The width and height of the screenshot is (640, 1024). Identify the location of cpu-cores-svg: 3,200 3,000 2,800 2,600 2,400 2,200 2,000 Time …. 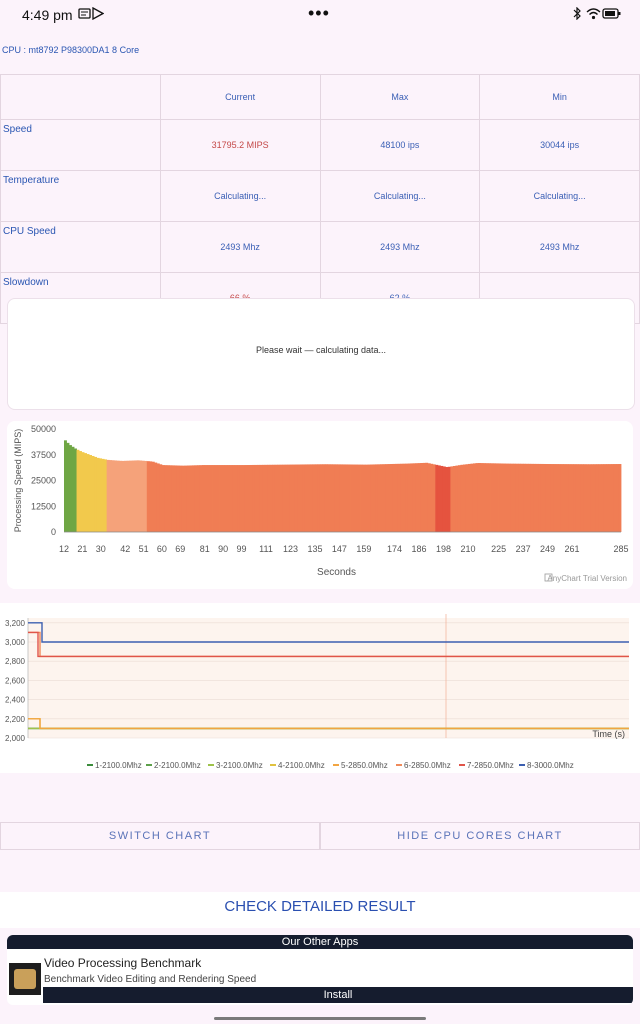
(317, 692).